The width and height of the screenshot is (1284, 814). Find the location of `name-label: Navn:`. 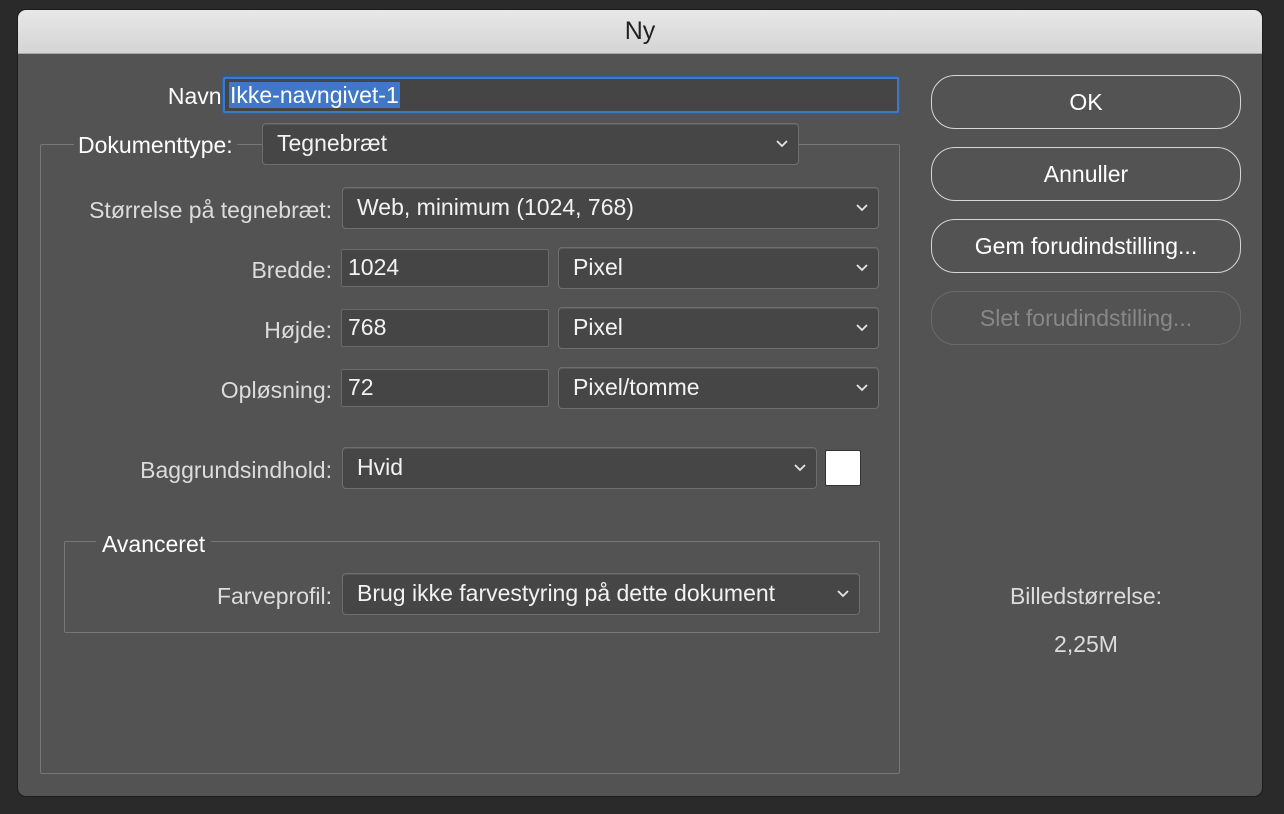

name-label: Navn: is located at coordinates (197, 96).